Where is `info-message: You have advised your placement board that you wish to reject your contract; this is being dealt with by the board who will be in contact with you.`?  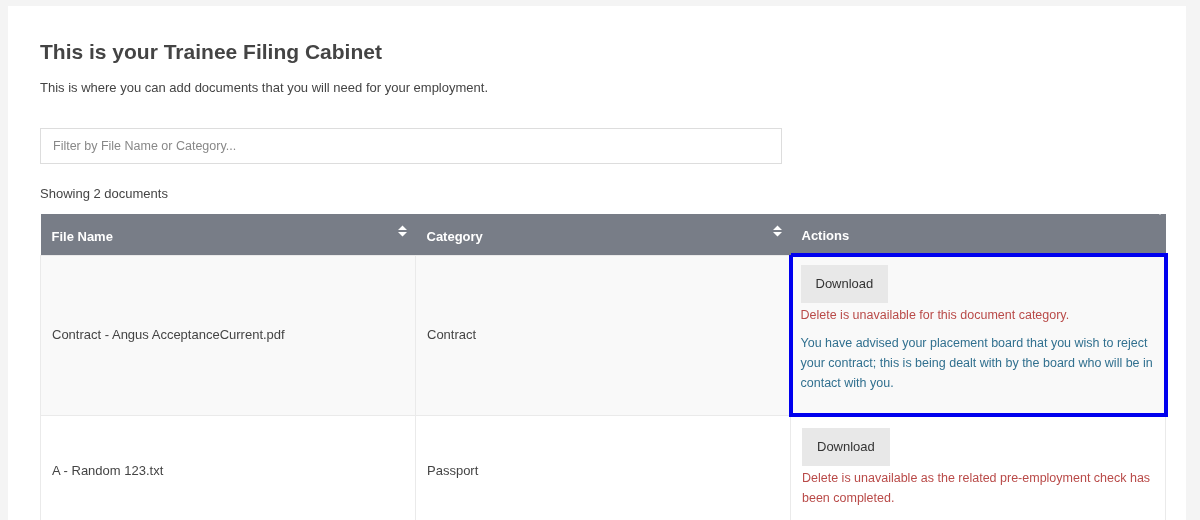 info-message: You have advised your placement board that you wish to reject your contract; this is being dealt with by the board who will be in contact with you. is located at coordinates (977, 363).